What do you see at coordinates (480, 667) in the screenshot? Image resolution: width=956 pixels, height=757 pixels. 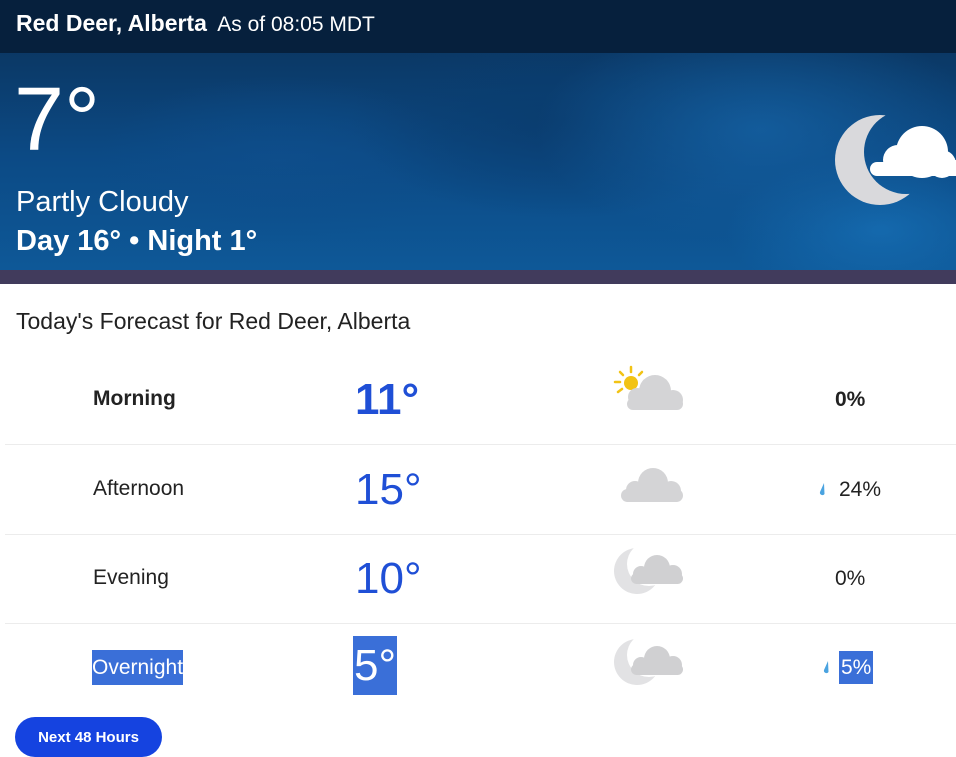 I see `forecast-row-overnight: Overnight 5° 5%` at bounding box center [480, 667].